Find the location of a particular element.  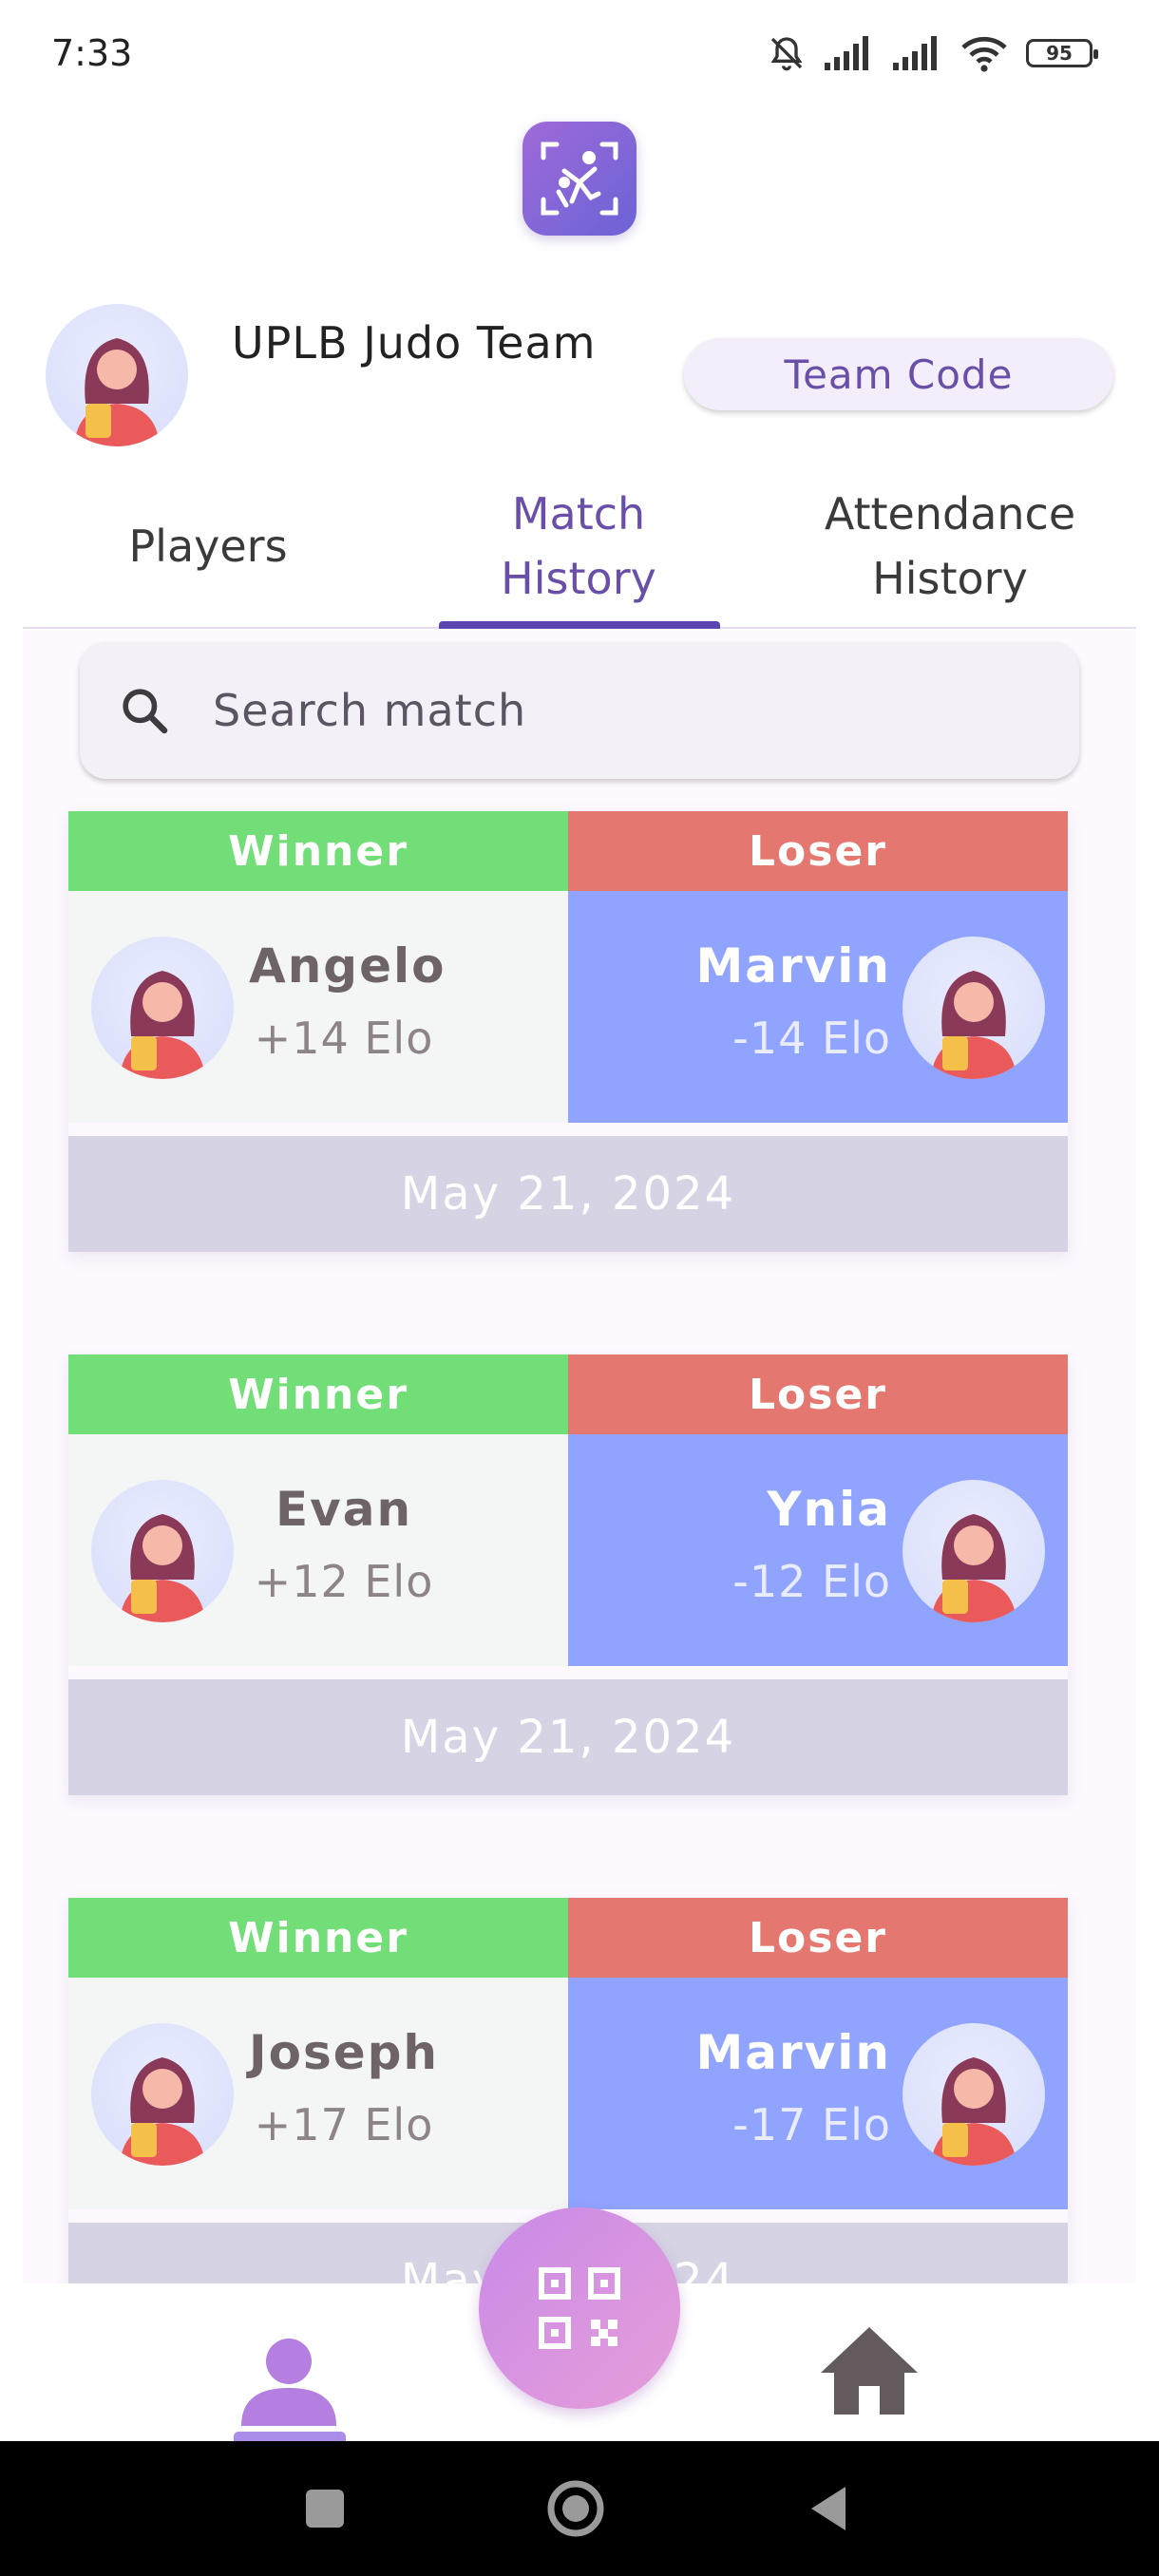

loser-name: Ynia is located at coordinates (829, 1509).